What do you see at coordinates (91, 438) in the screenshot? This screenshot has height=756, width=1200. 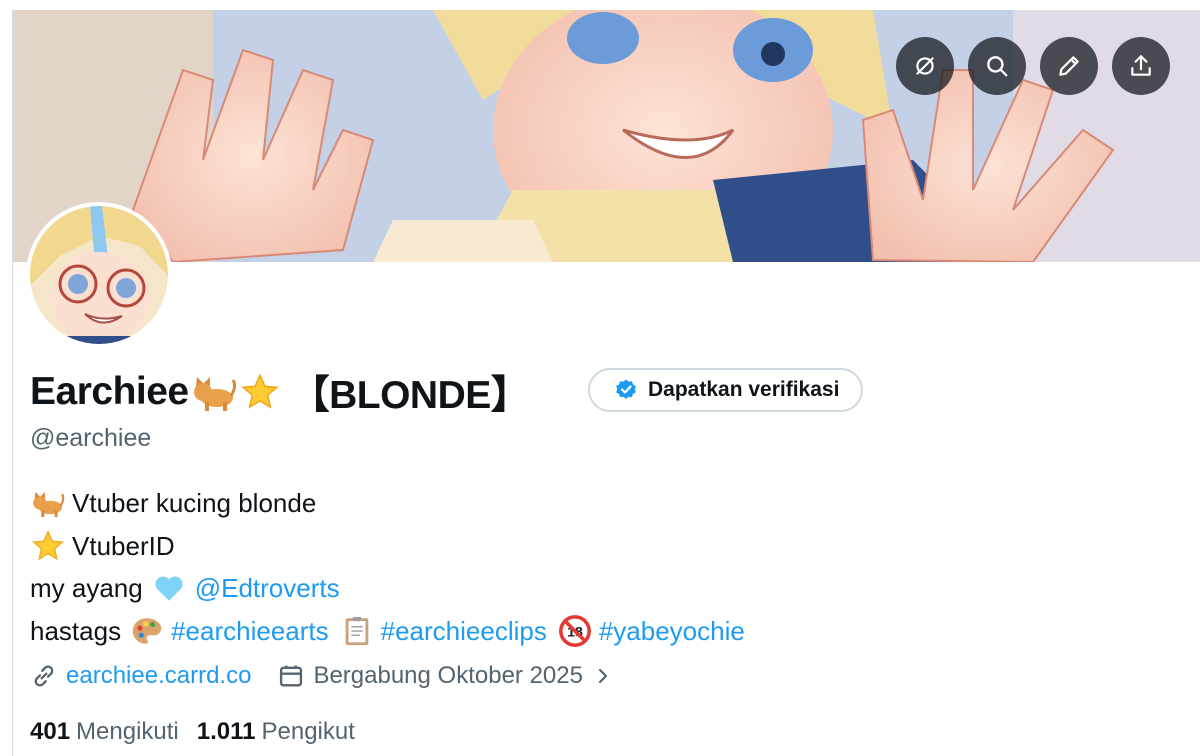 I see `username-handle: @earchiee` at bounding box center [91, 438].